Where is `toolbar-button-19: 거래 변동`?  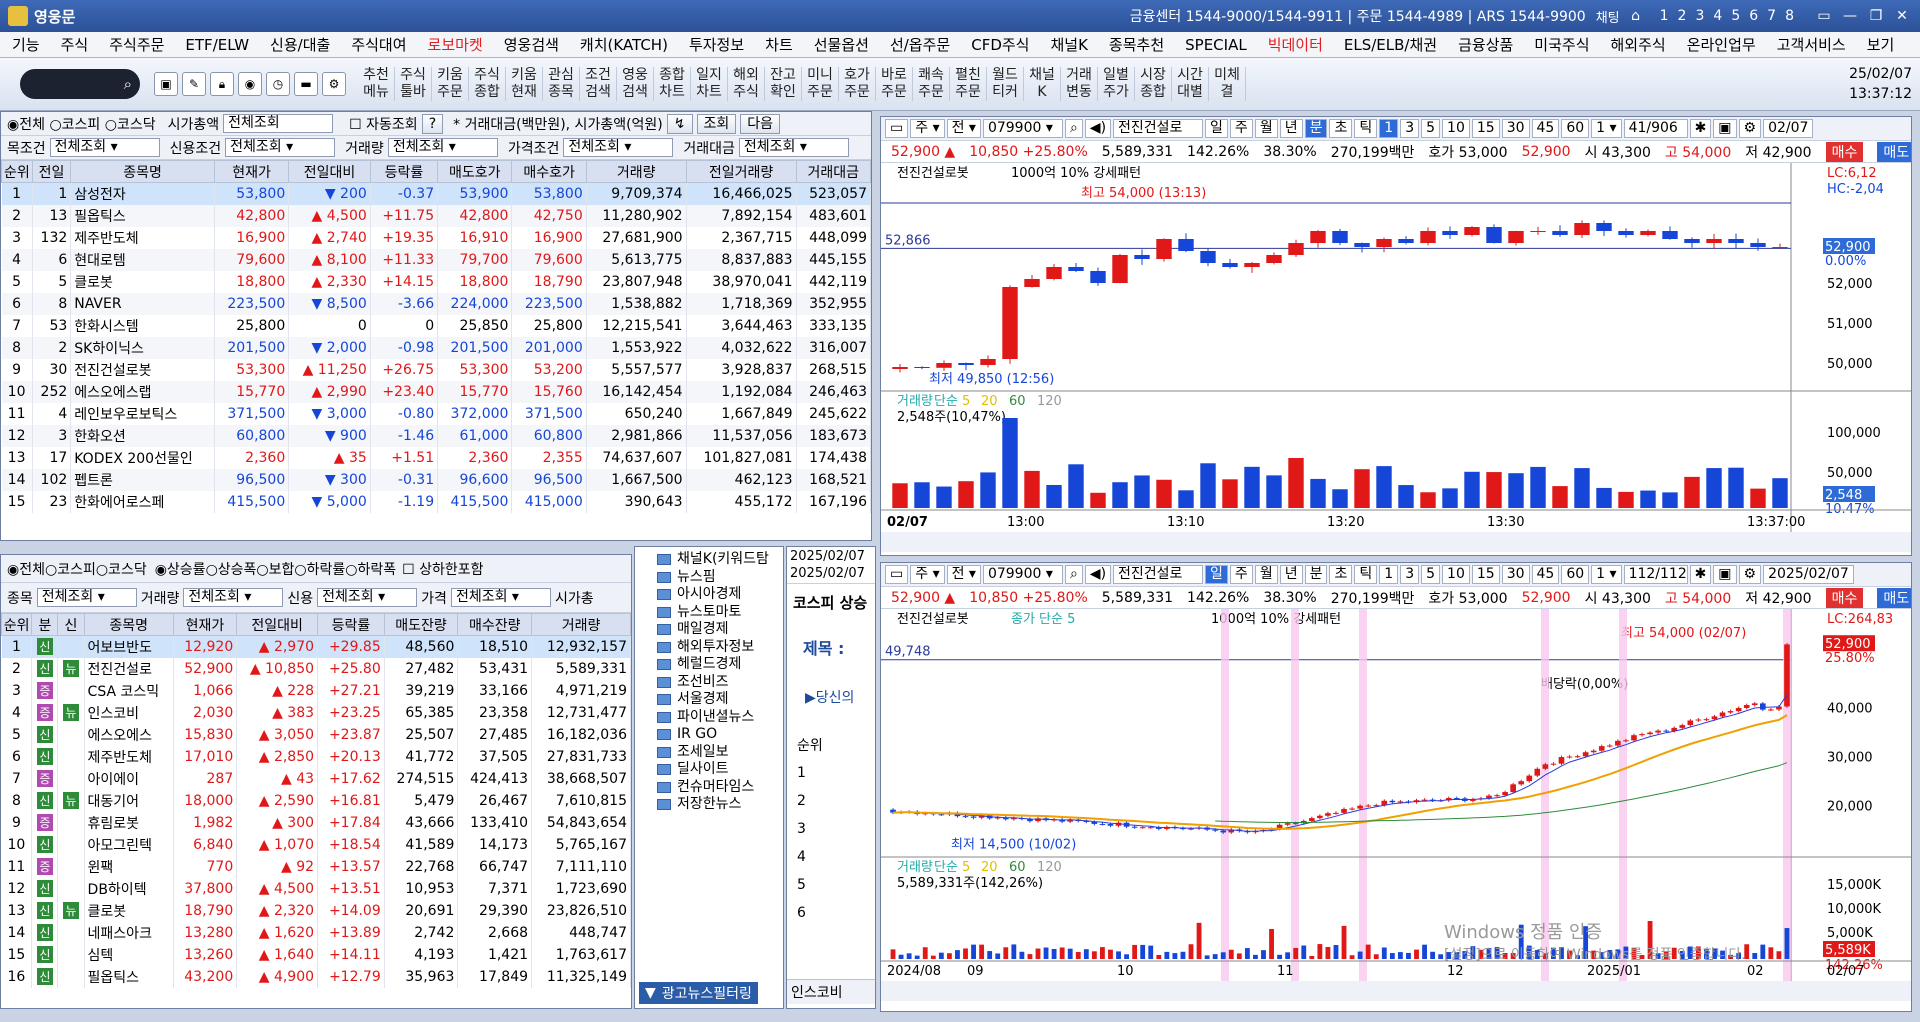 toolbar-button-19: 거래 변동 is located at coordinates (1079, 84).